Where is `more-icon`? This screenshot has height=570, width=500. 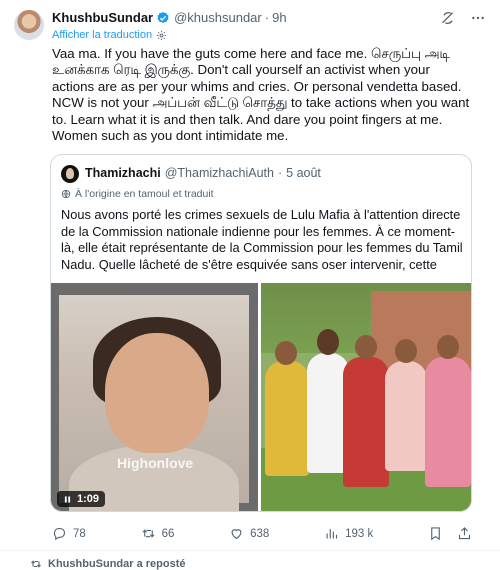
more-icon is located at coordinates (478, 18).